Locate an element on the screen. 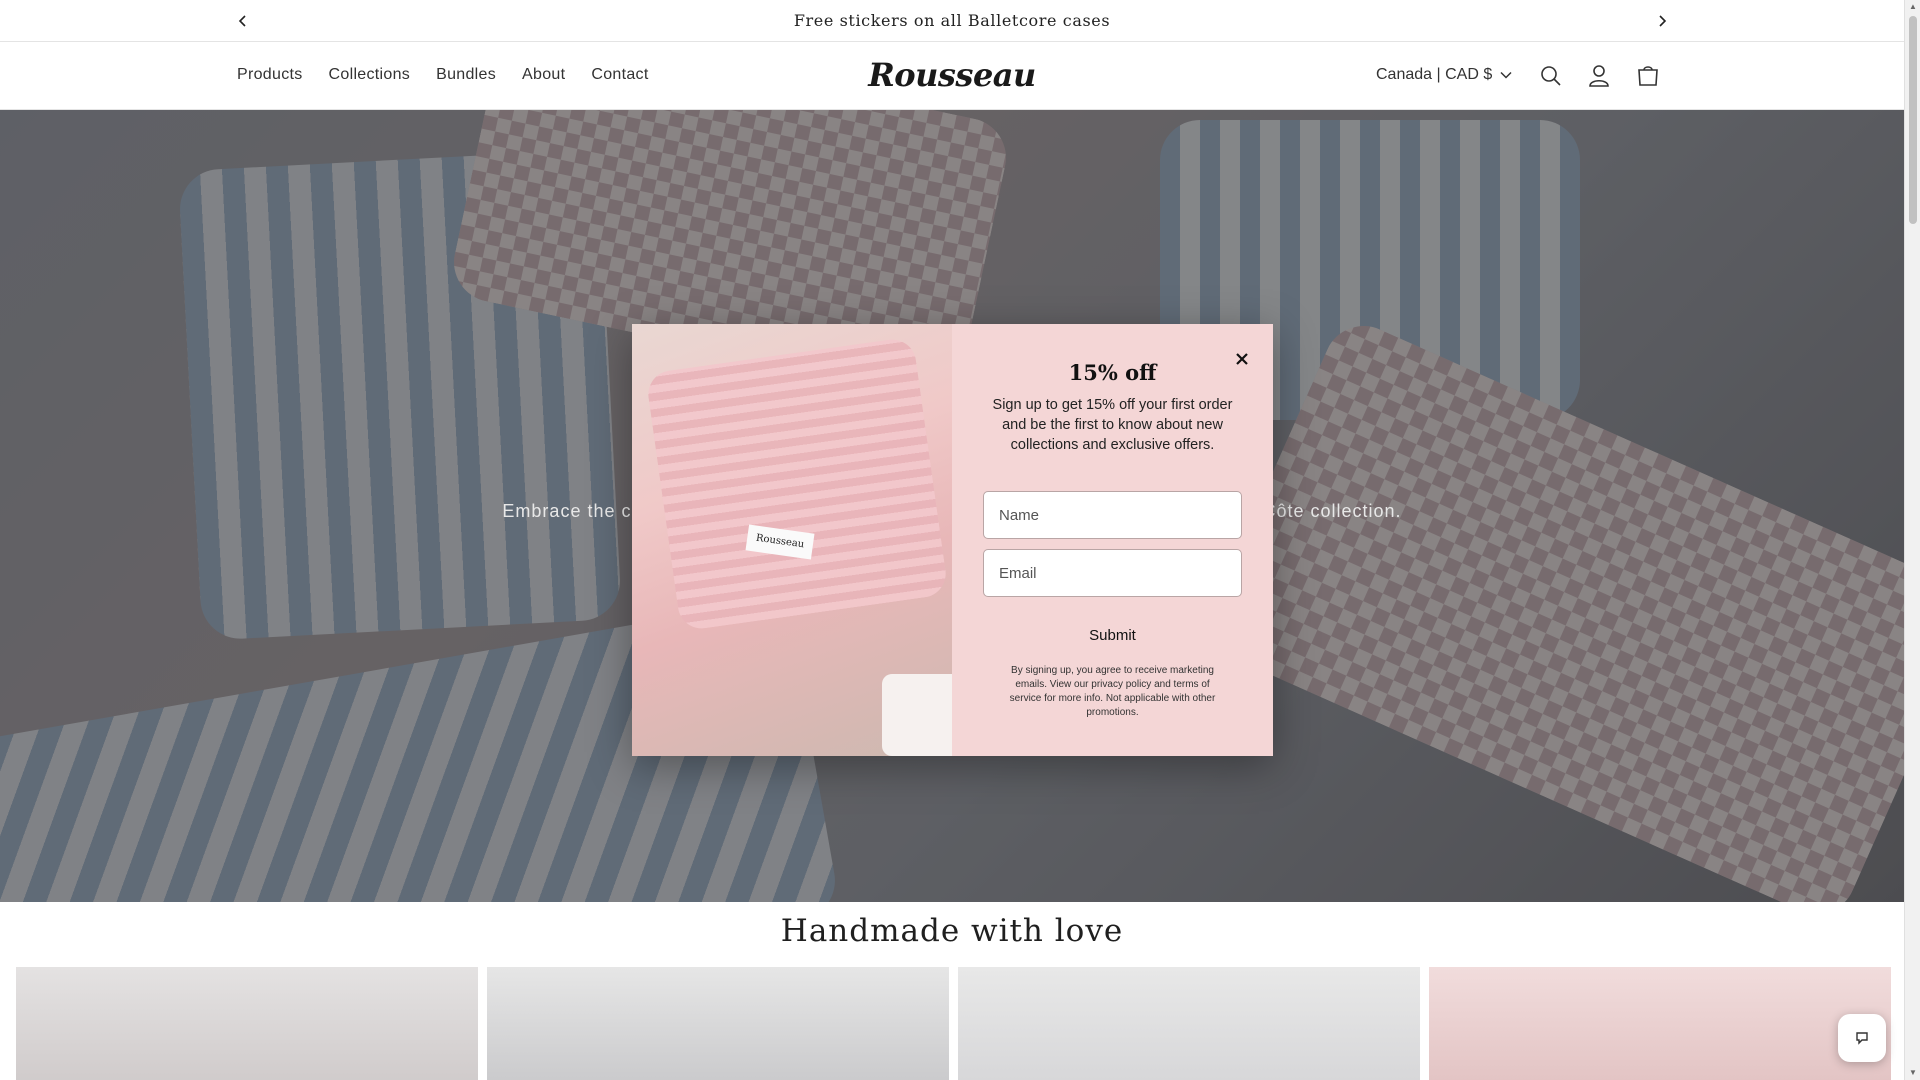 This screenshot has width=1920, height=1080. search-icon is located at coordinates (1551, 76).